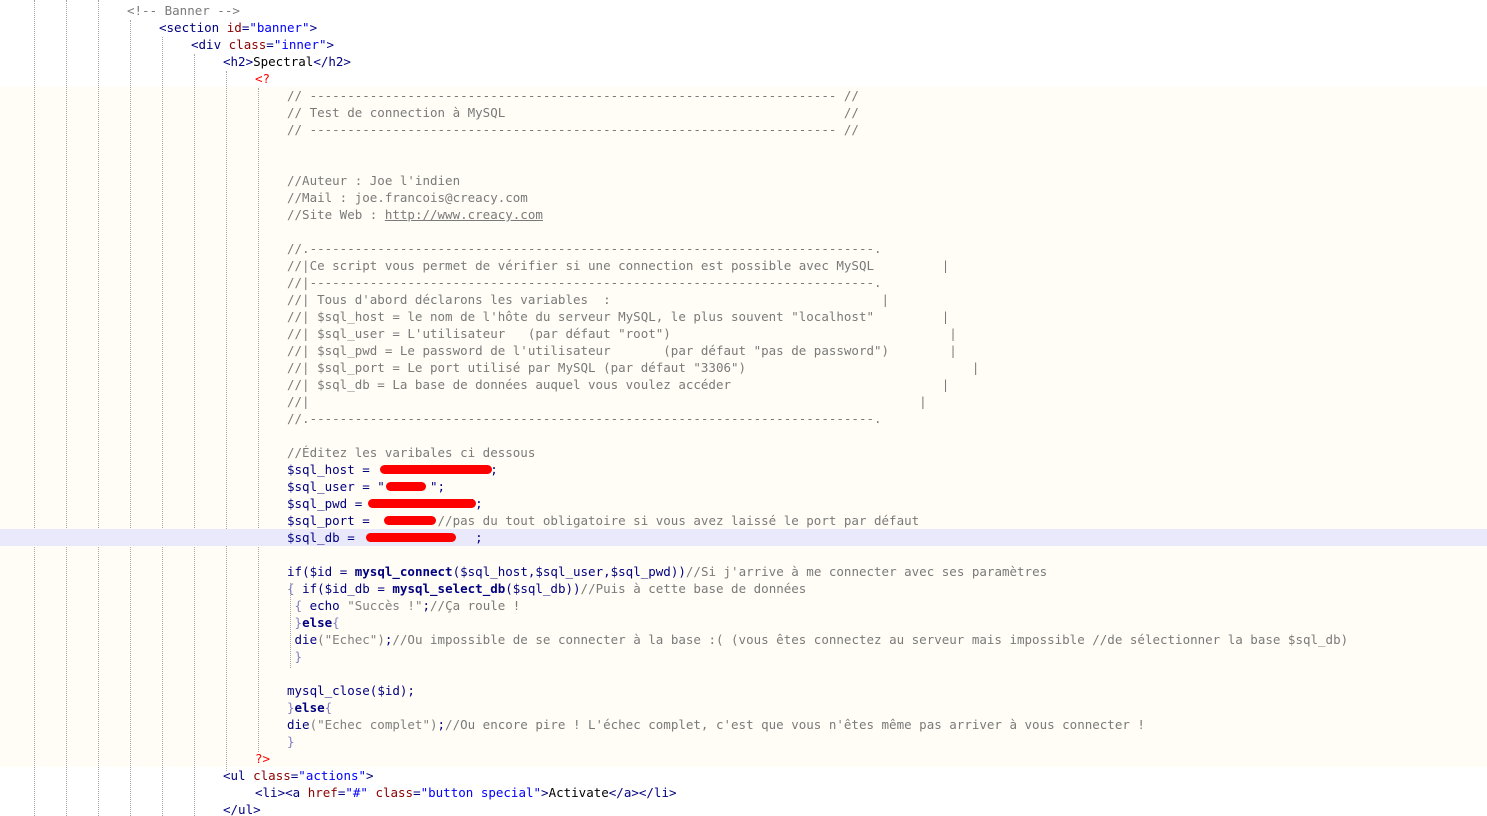 The height and width of the screenshot is (816, 1487). Describe the element at coordinates (743, 605) in the screenshot. I see `code-line: { echo "Succès !";//Ça roule !` at that location.